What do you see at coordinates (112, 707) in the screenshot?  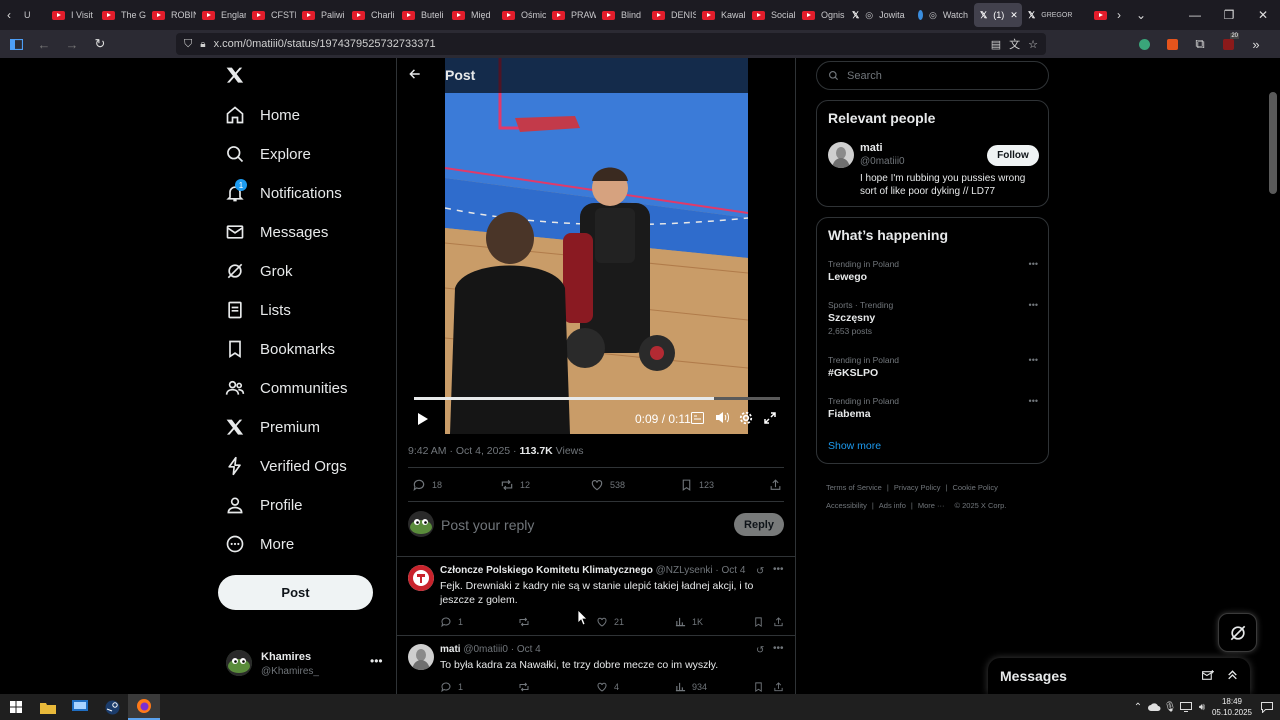 I see `steam-icon` at bounding box center [112, 707].